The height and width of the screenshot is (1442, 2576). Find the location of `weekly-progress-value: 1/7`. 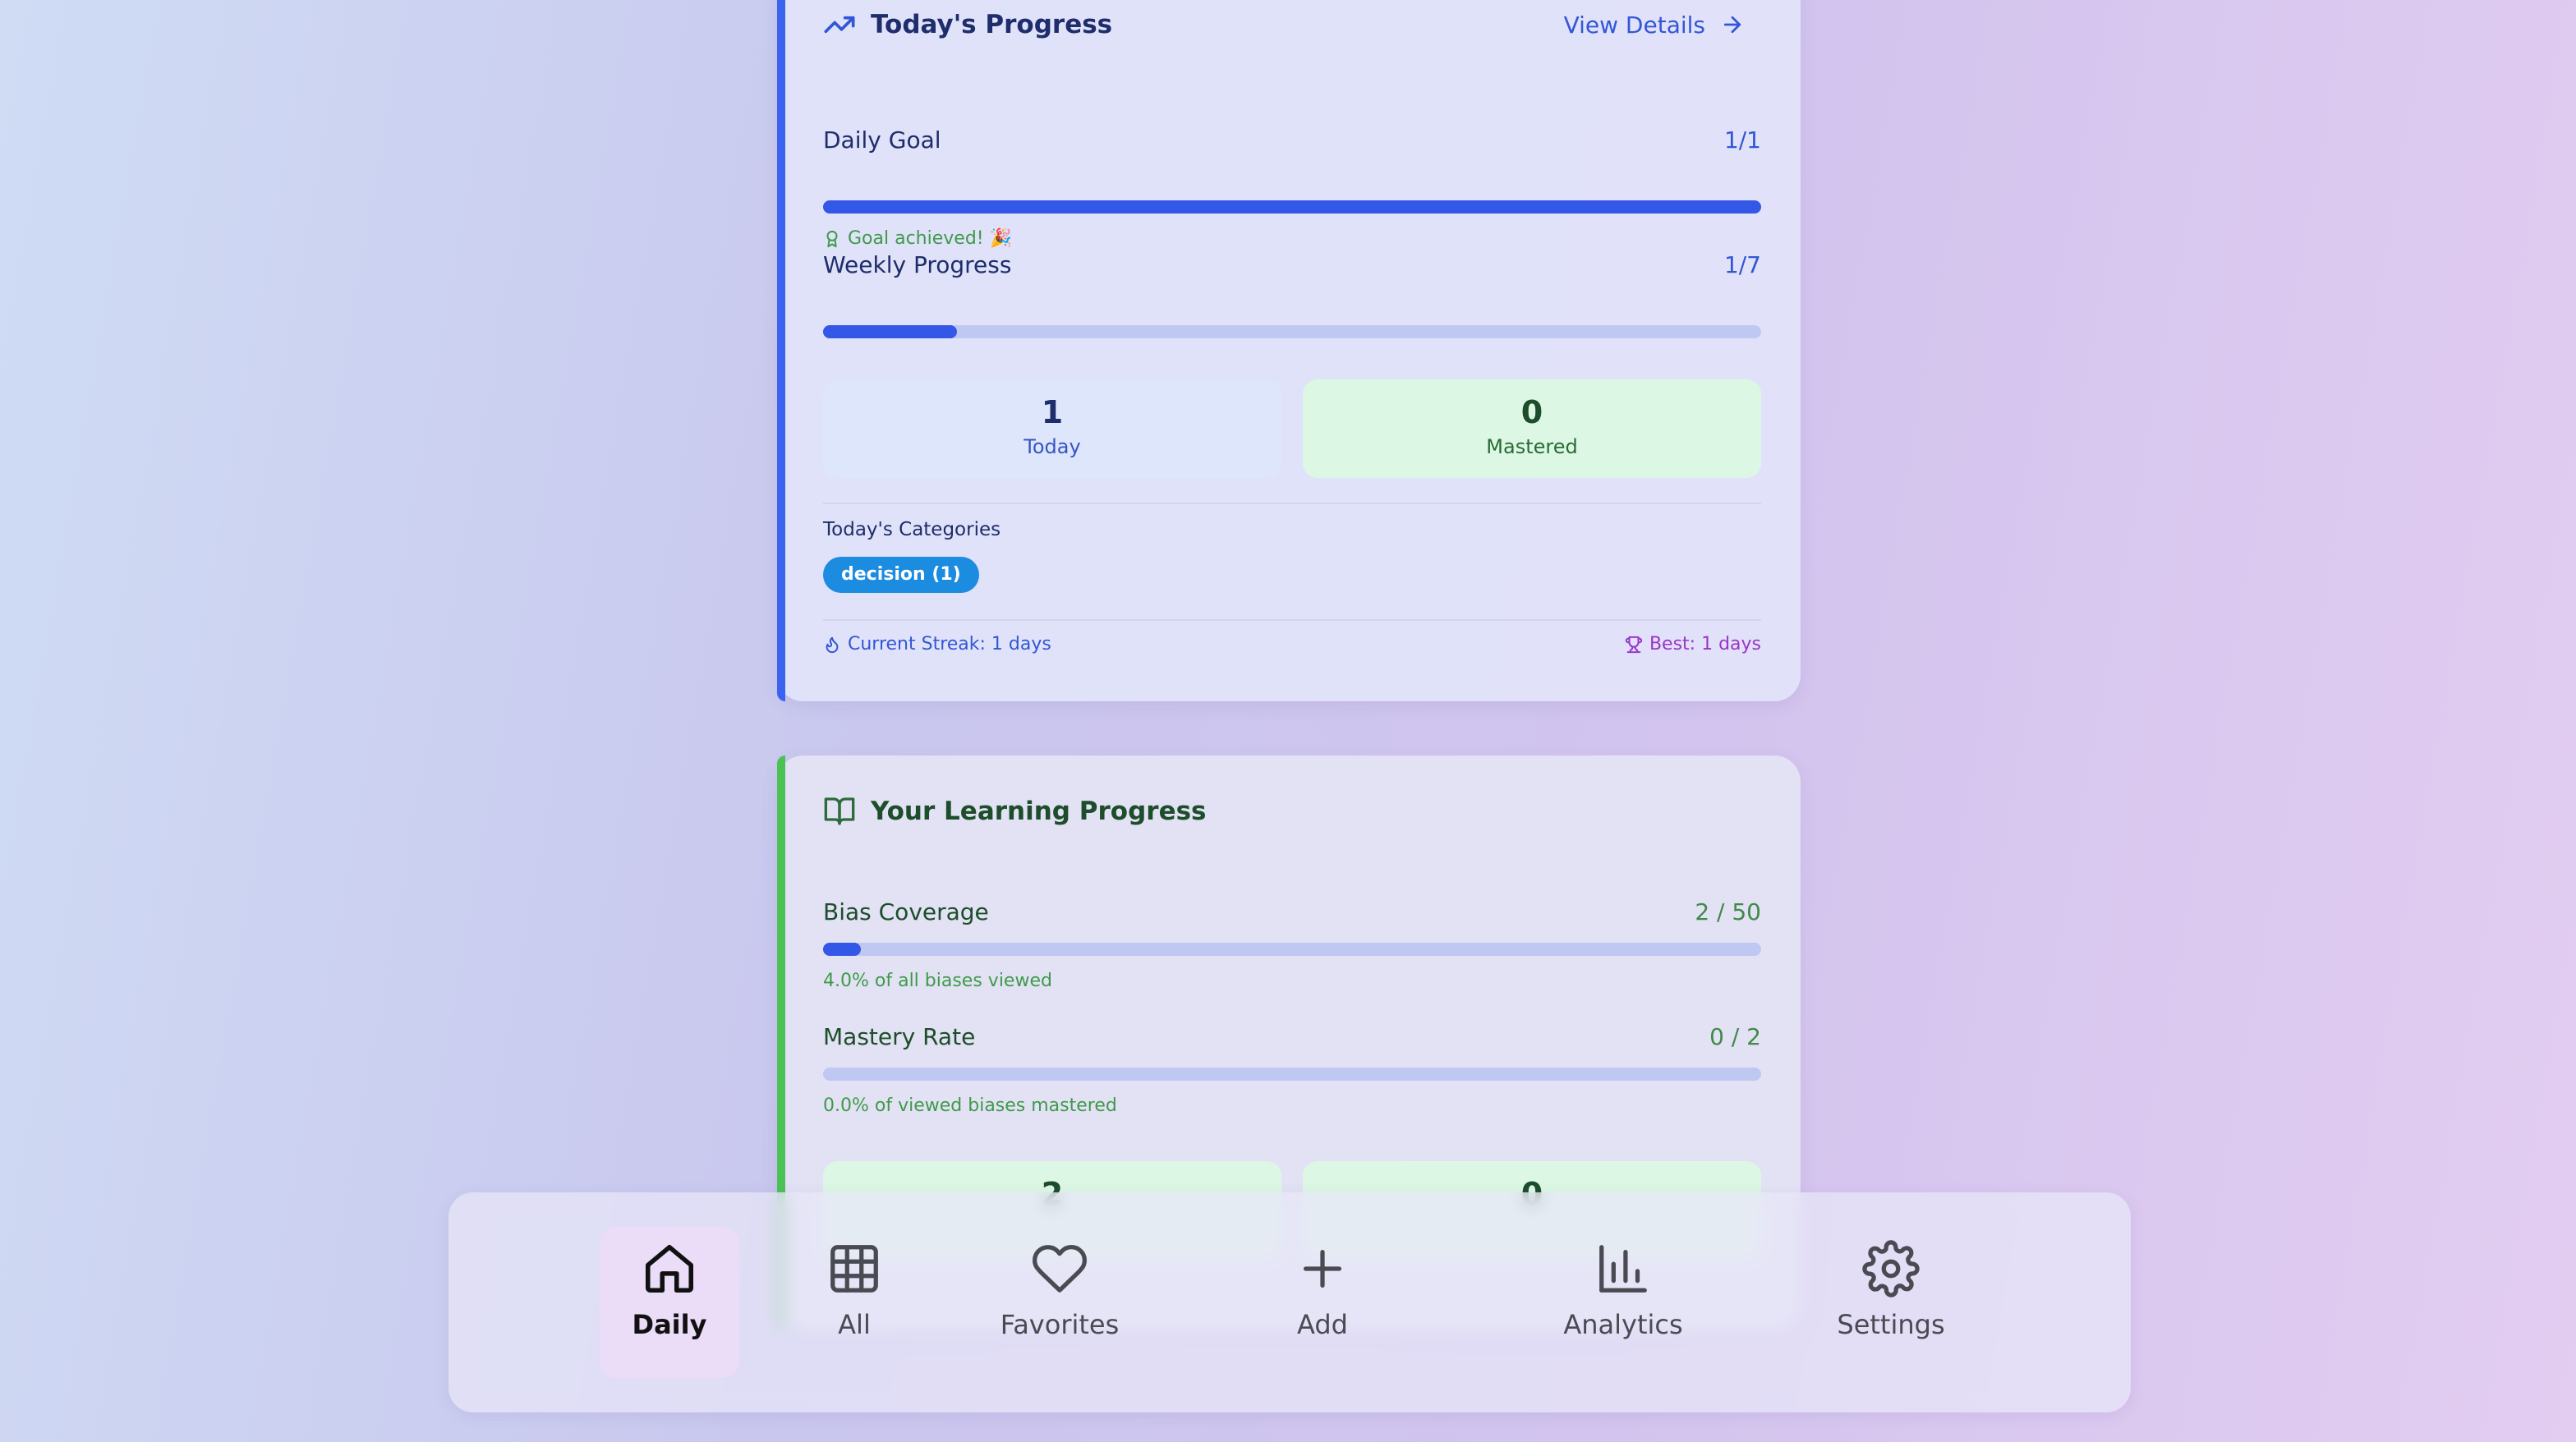

weekly-progress-value: 1/7 is located at coordinates (1742, 264).